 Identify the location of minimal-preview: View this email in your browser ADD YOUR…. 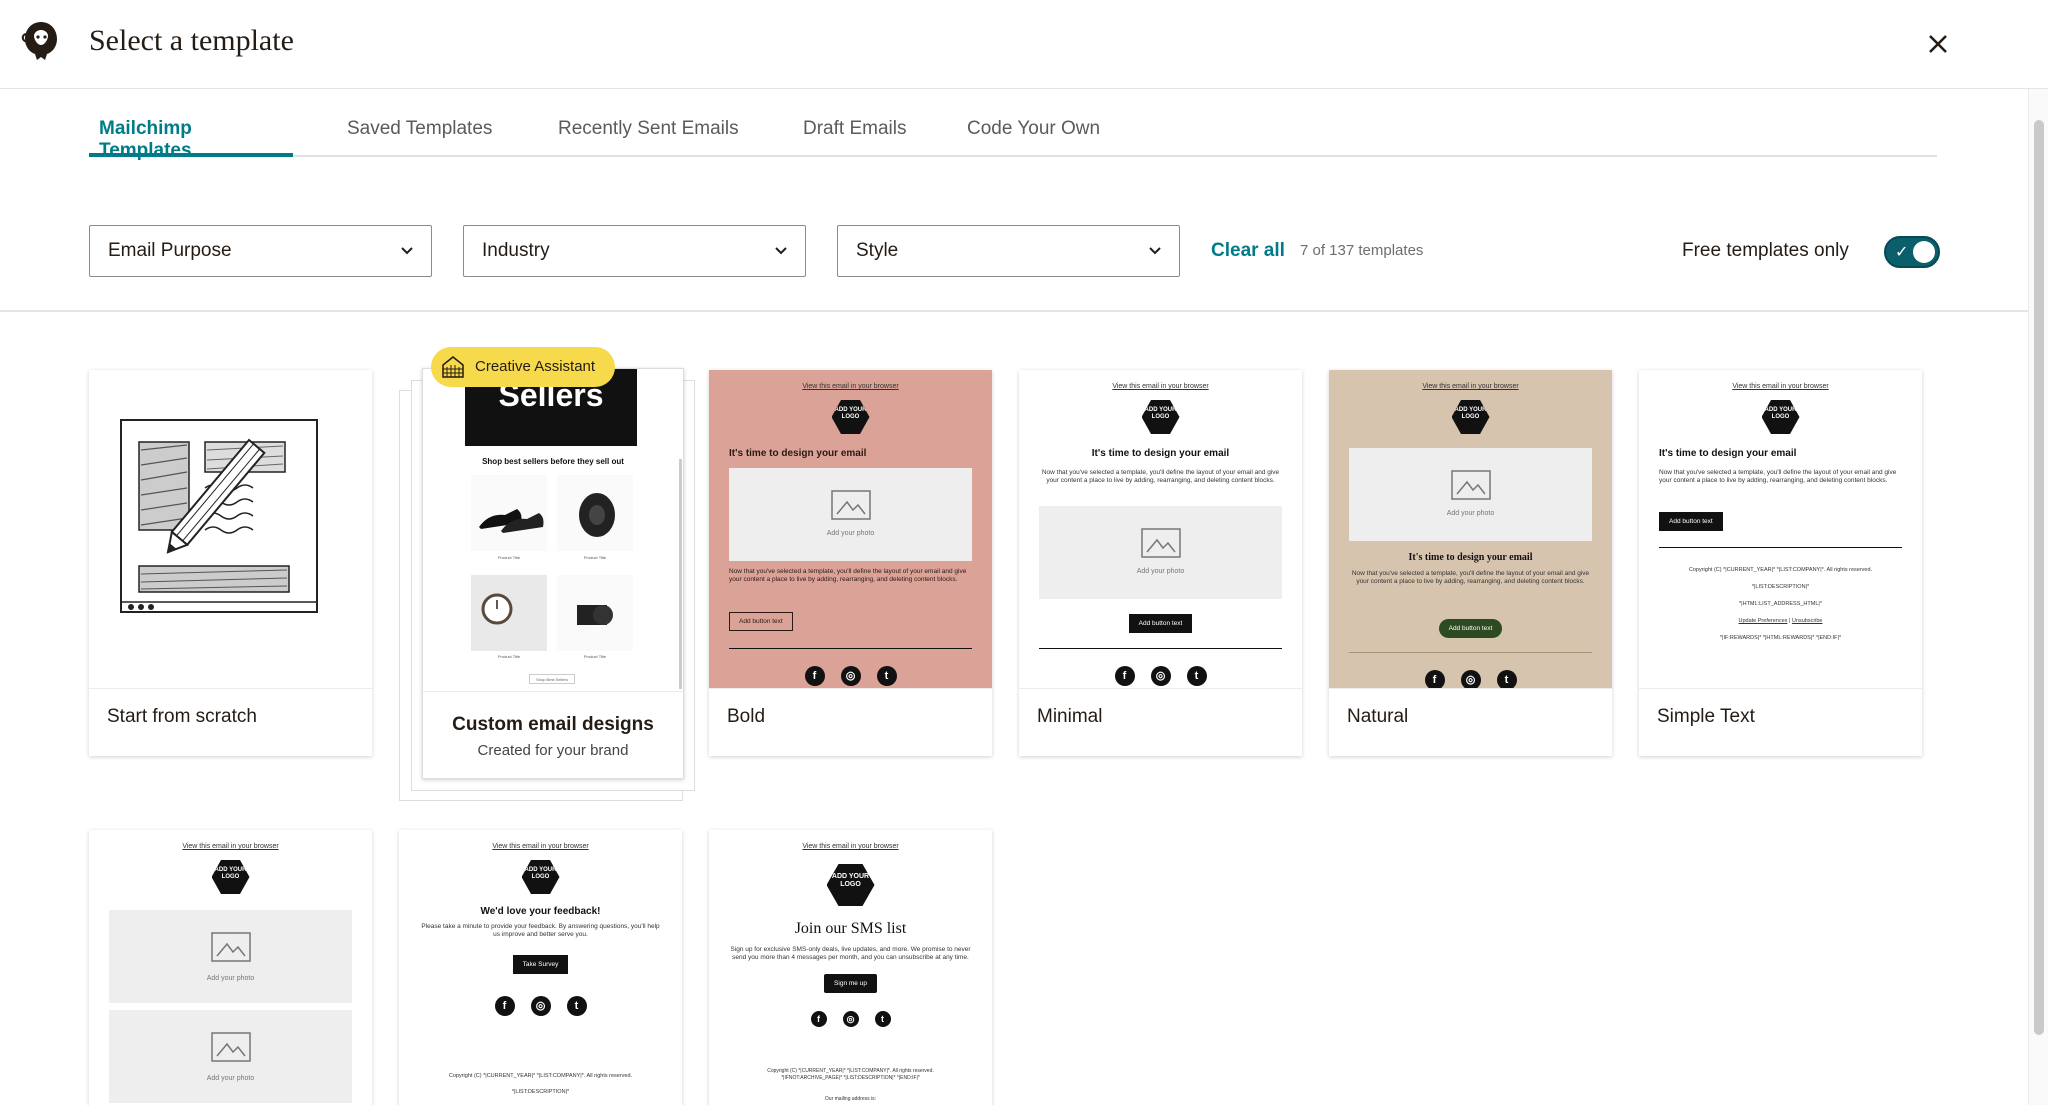
(1160, 529).